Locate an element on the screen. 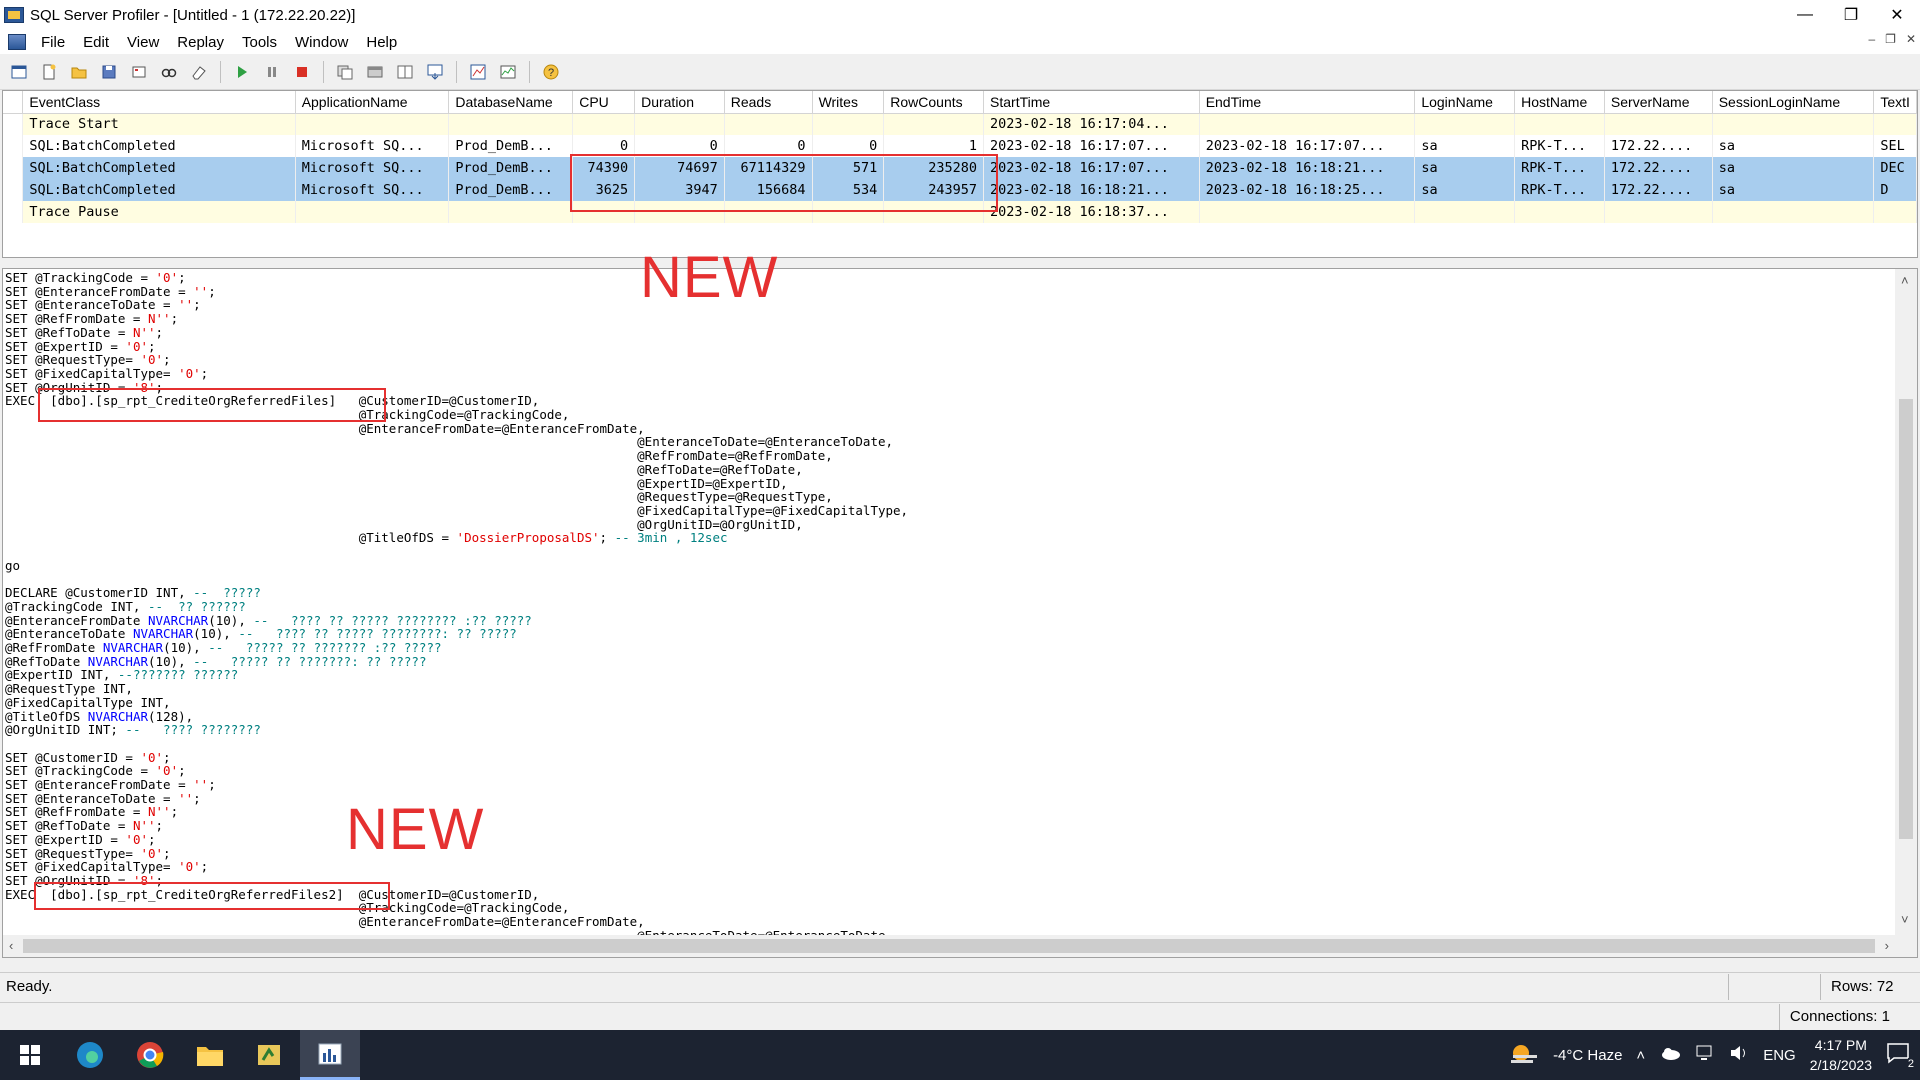 The height and width of the screenshot is (1080, 1920). properties-icon is located at coordinates (139, 72).